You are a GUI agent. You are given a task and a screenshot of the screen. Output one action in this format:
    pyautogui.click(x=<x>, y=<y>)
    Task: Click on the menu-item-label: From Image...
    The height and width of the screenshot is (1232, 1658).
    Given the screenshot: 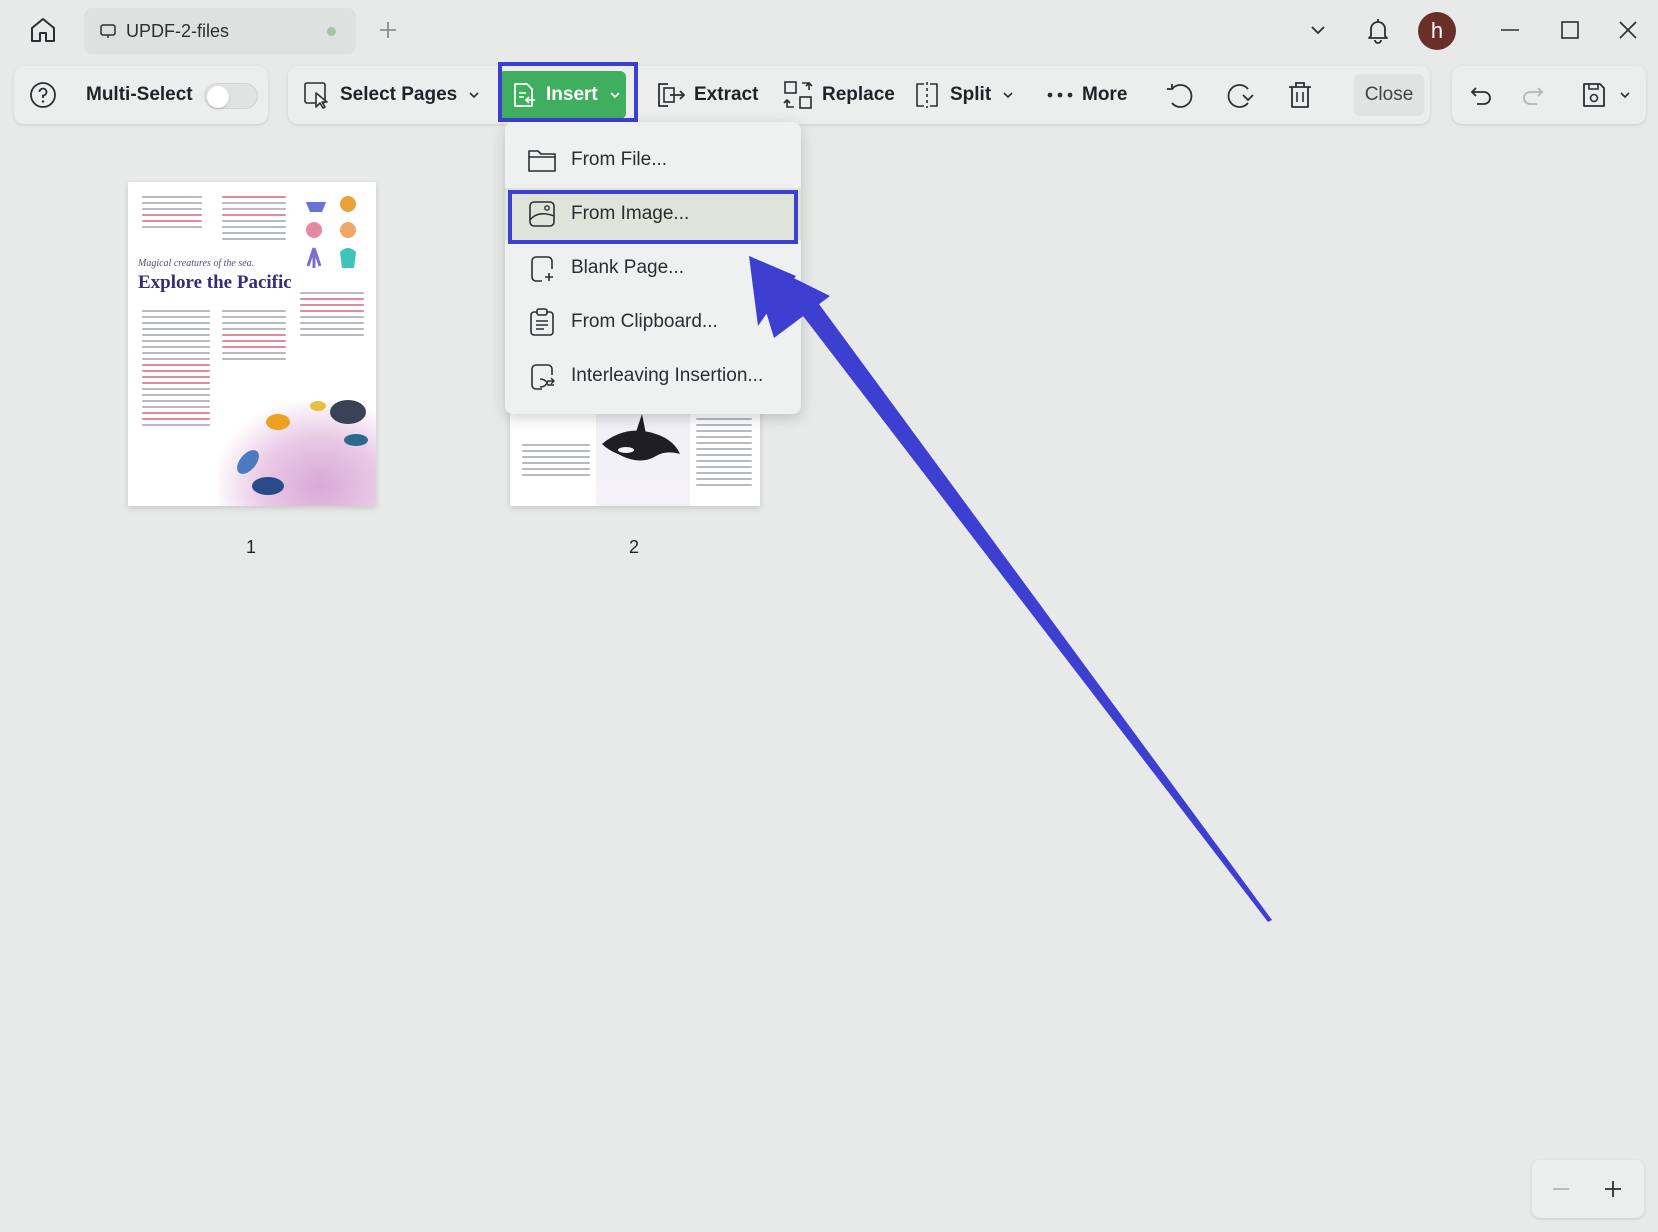 What is the action you would take?
    pyautogui.click(x=630, y=213)
    